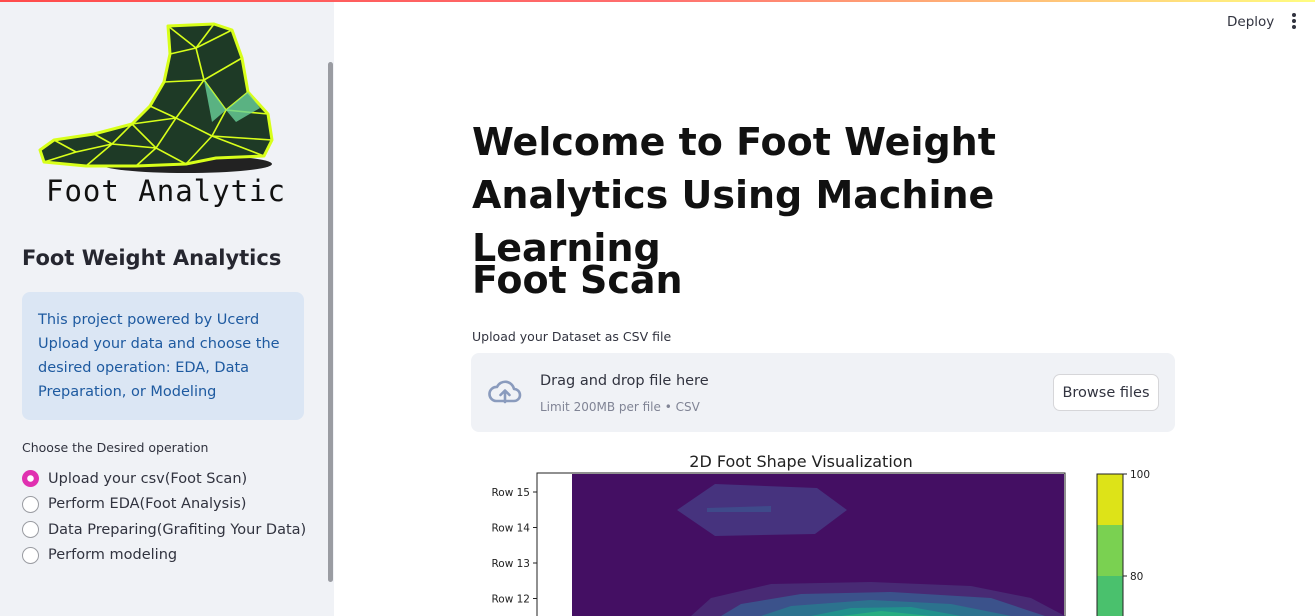  Describe the element at coordinates (1136, 577) in the screenshot. I see `colorbar-tick-label: 80` at that location.